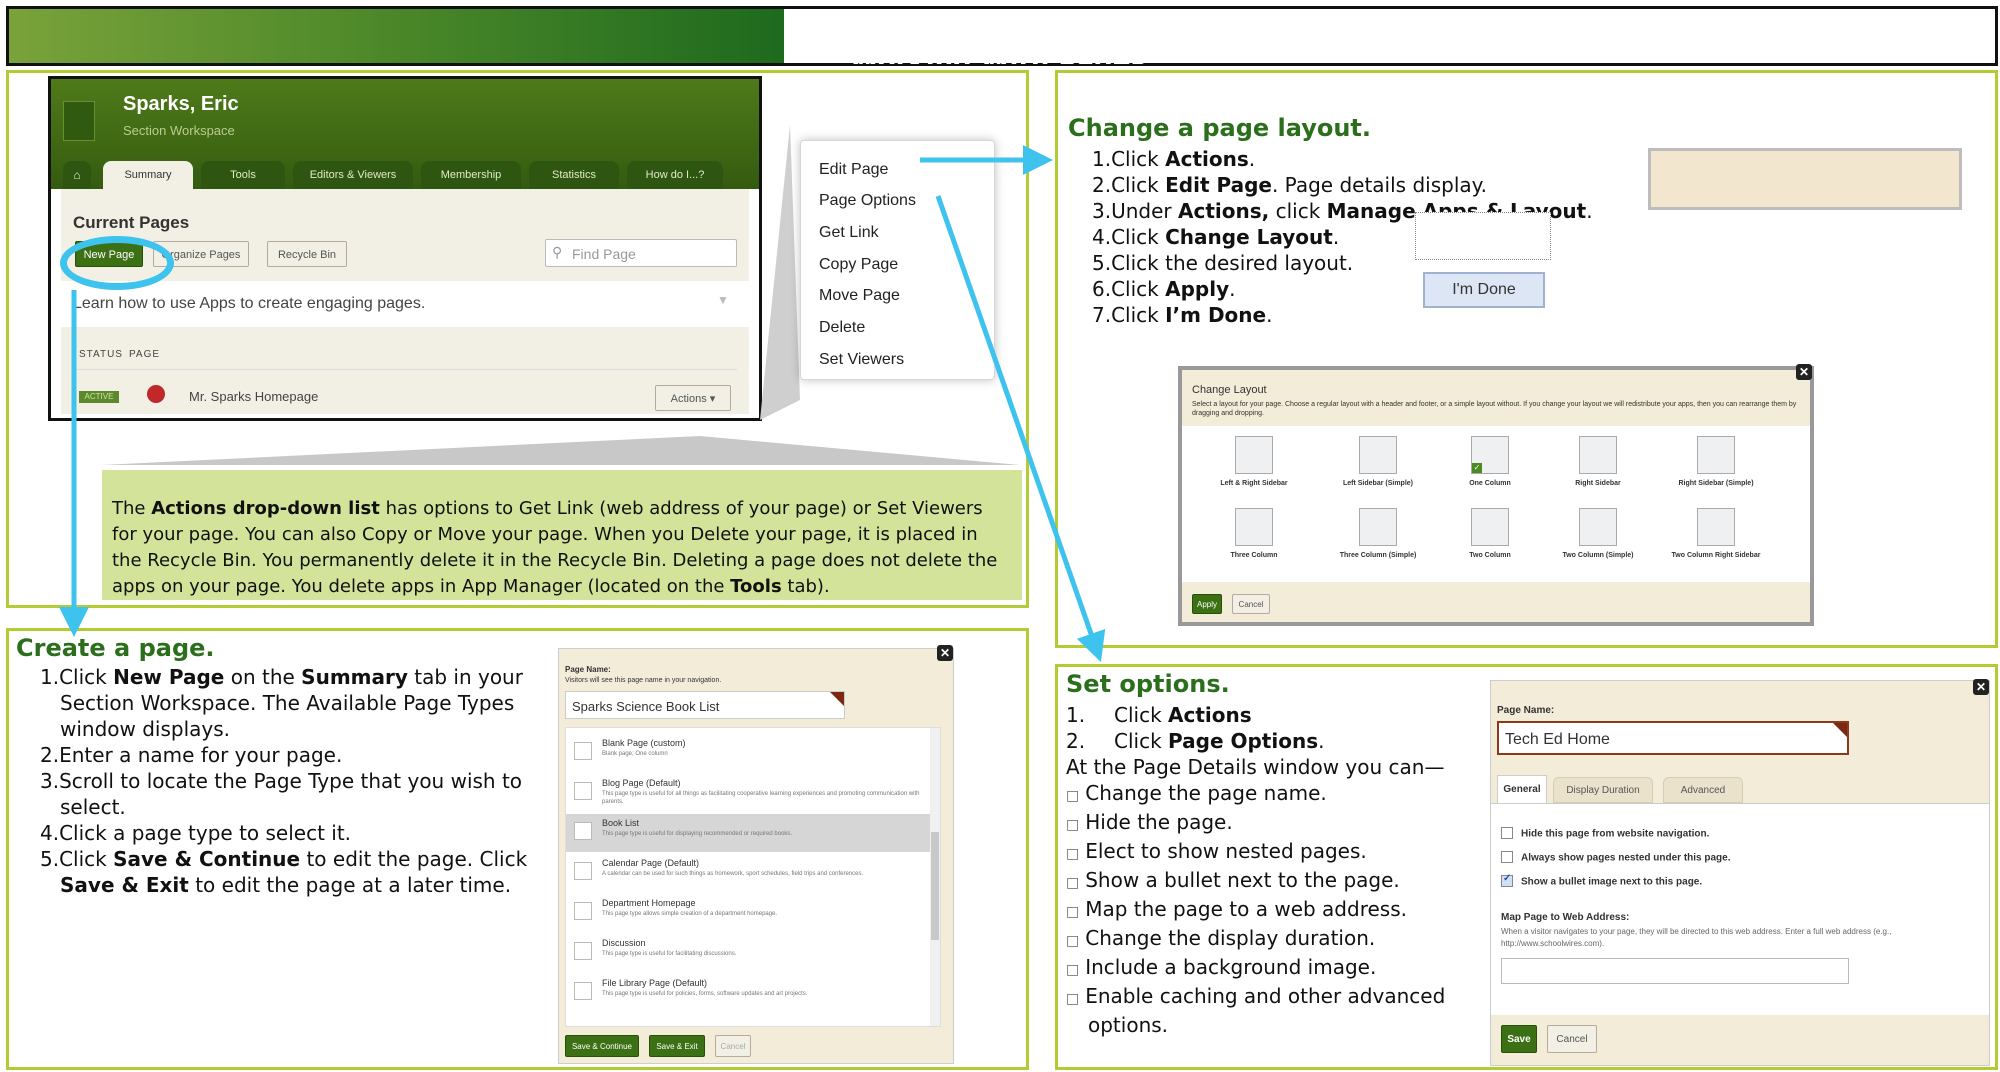 This screenshot has width=2000, height=1072. Describe the element at coordinates (853, 170) in the screenshot. I see `menu-edit-page: Edit Page` at that location.